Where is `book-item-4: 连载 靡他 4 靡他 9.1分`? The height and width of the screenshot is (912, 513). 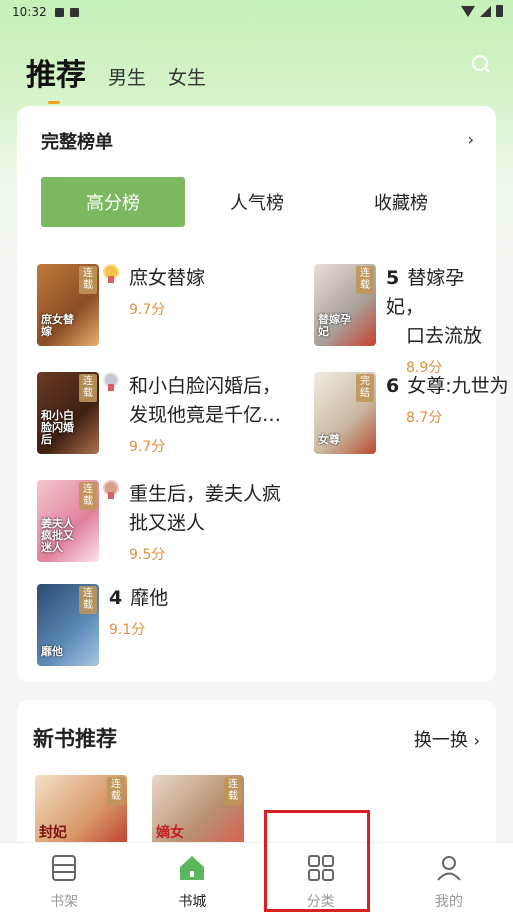
book-item-4: 连载 靡他 4 靡他 9.1分 is located at coordinates (102, 625).